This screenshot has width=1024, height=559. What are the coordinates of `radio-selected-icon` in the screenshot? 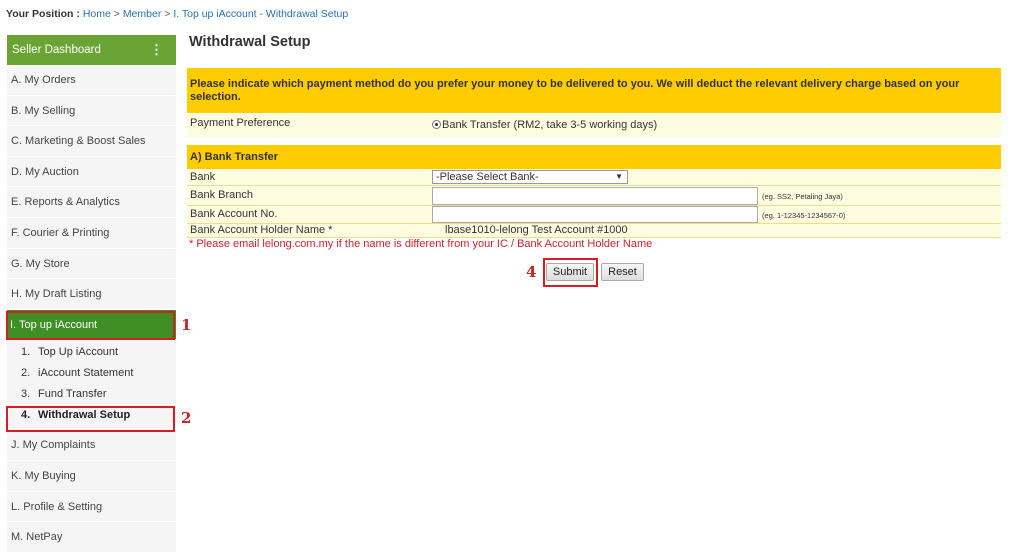 It's located at (436, 124).